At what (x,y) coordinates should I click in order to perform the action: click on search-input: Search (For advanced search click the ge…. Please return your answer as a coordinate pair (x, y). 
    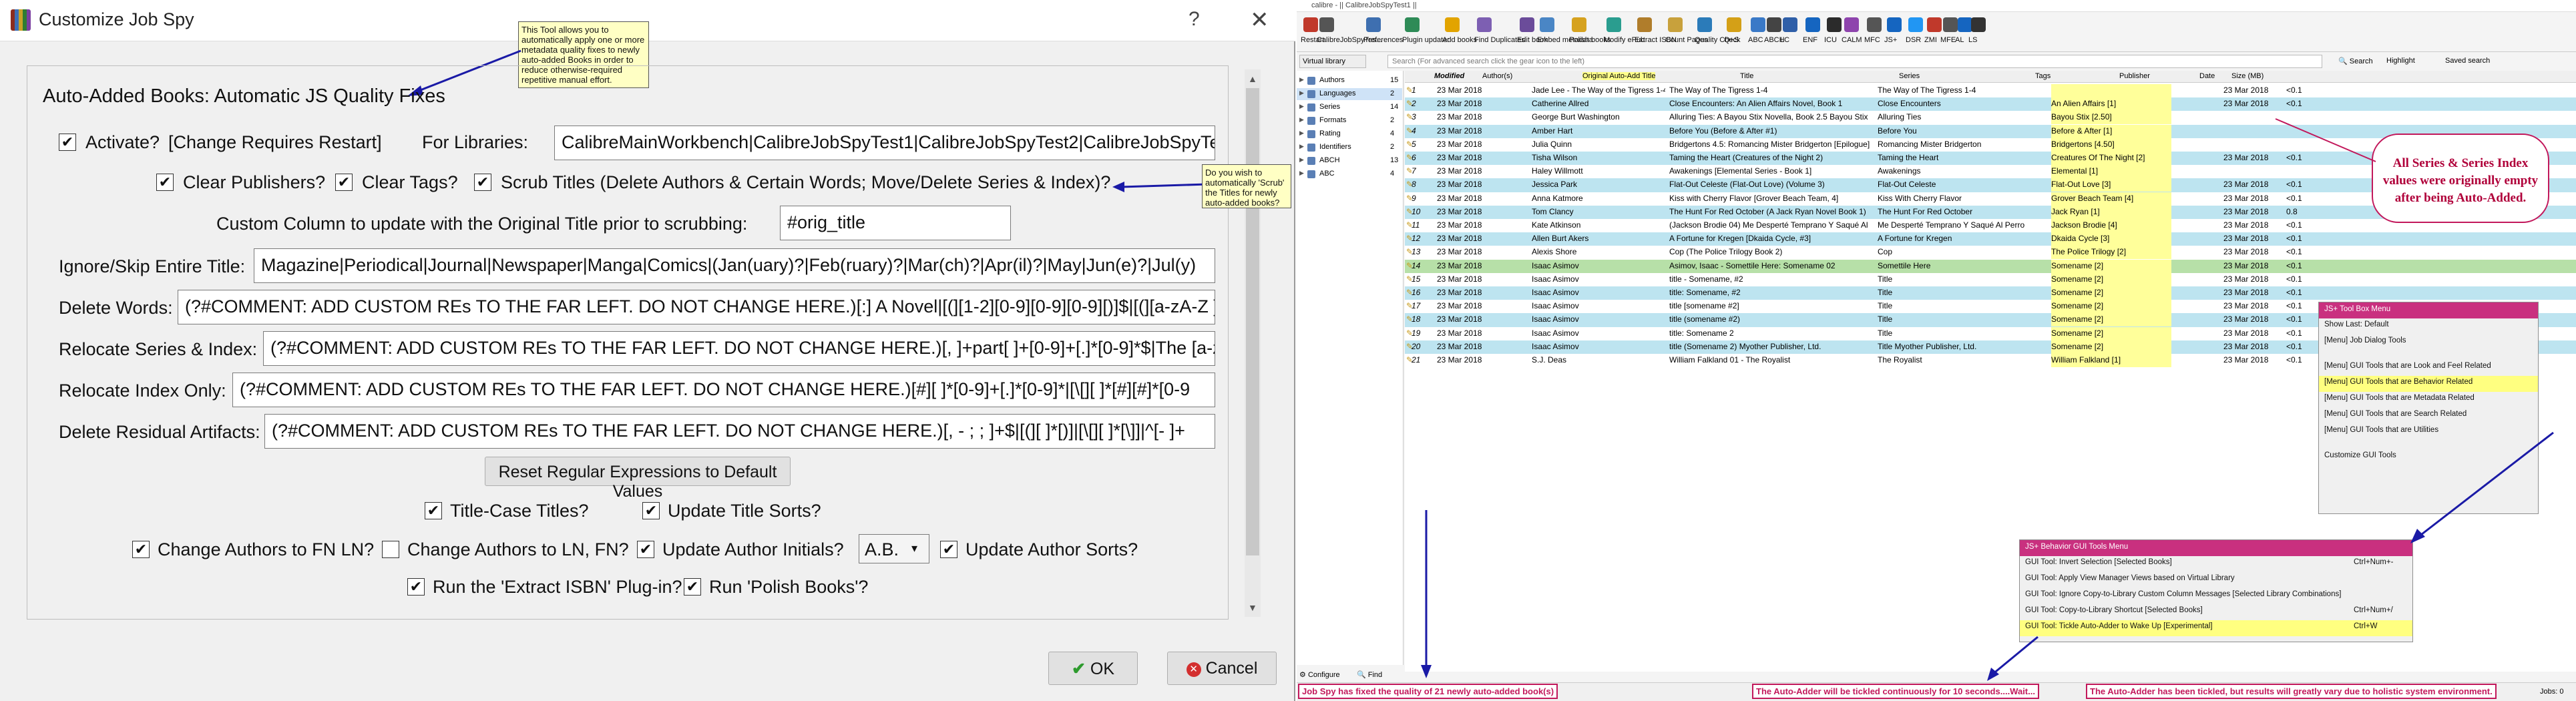
    Looking at the image, I should click on (1854, 61).